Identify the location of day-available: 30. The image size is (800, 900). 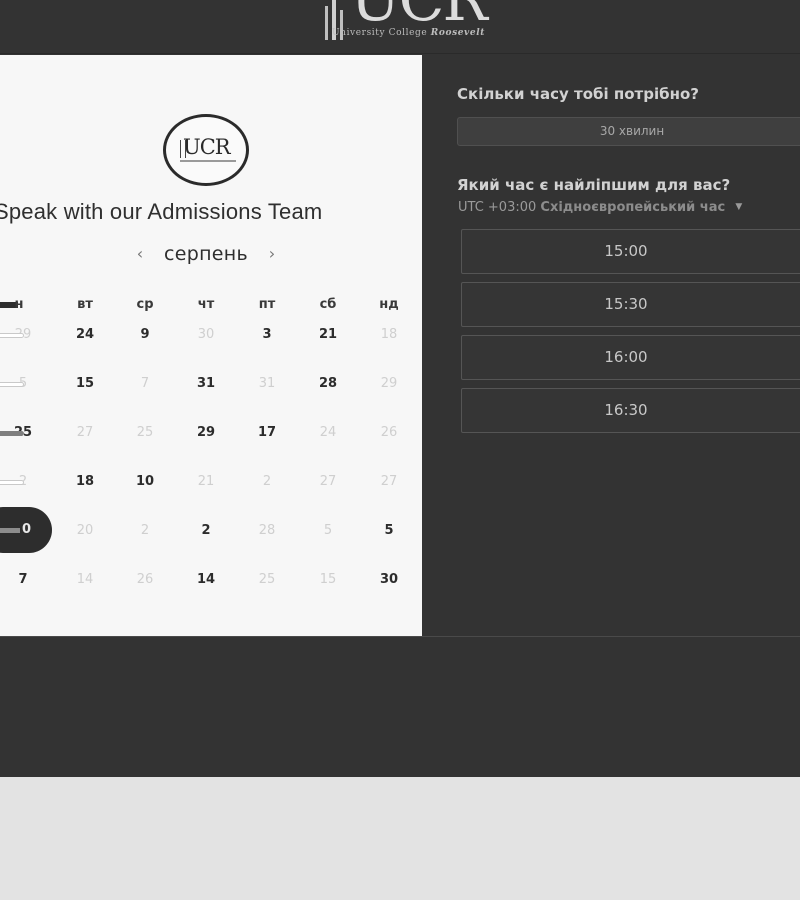
(389, 580).